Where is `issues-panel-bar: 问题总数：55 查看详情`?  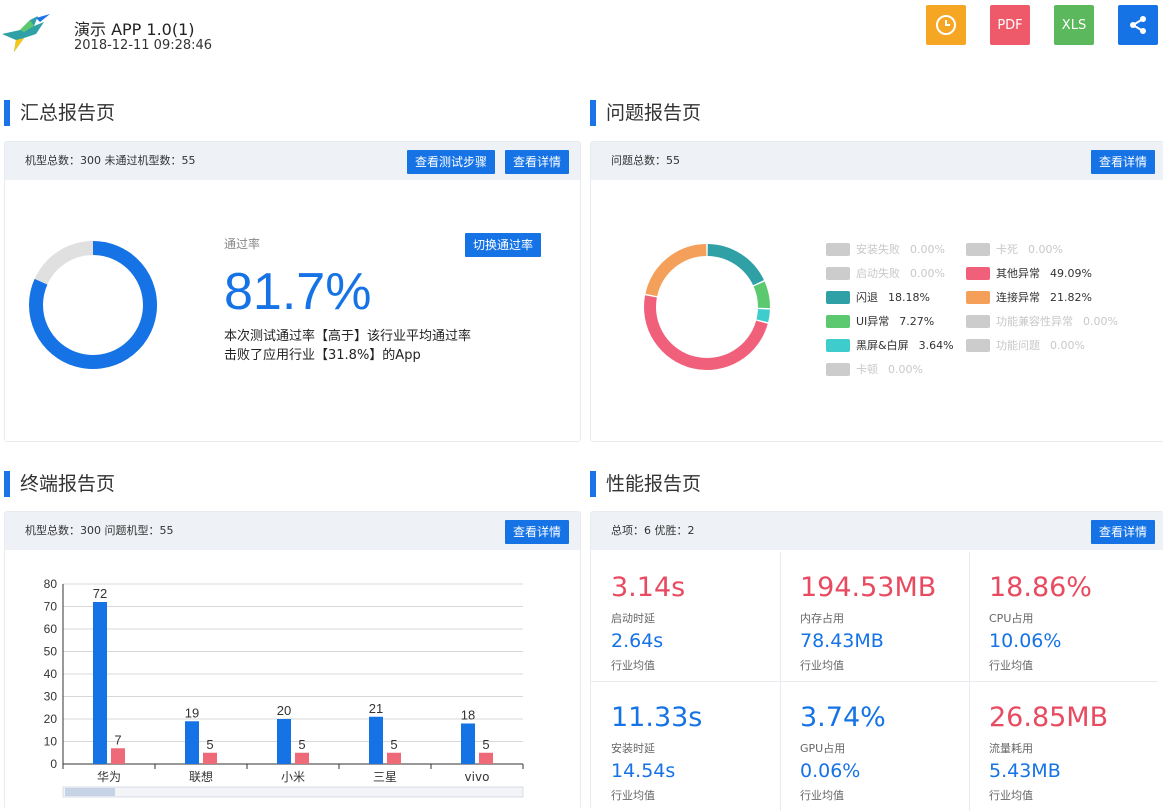 issues-panel-bar: 问题总数：55 查看详情 is located at coordinates (877, 161).